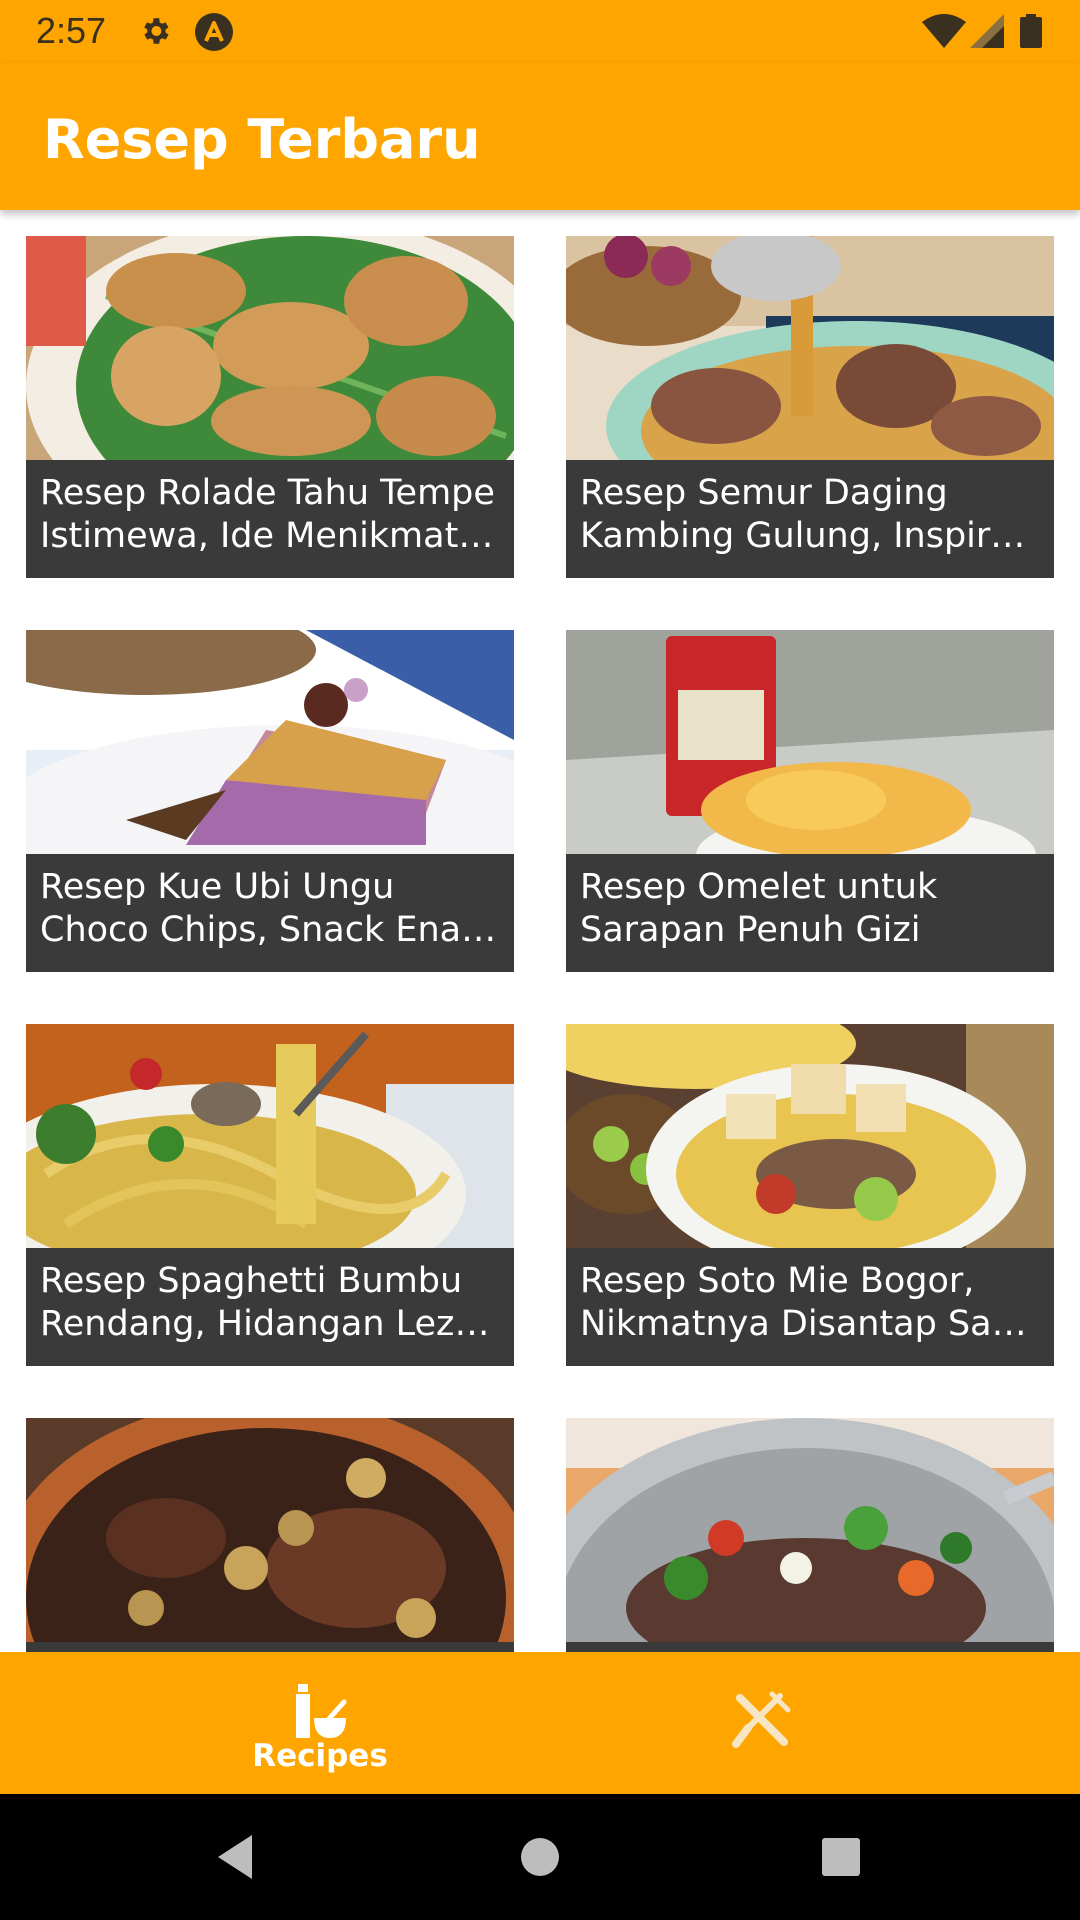 This screenshot has height=1920, width=1080. What do you see at coordinates (759, 908) in the screenshot?
I see `recipe-title: Resep Omelet untuk Sarapan Penuh Gizi` at bounding box center [759, 908].